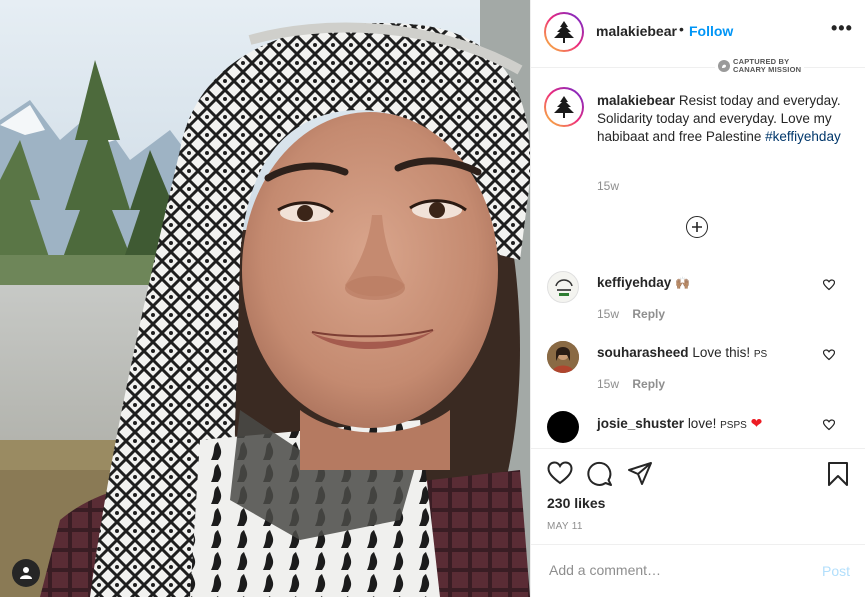 The width and height of the screenshot is (865, 597). I want to click on comment-text: 🙌🏽, so click(683, 283).